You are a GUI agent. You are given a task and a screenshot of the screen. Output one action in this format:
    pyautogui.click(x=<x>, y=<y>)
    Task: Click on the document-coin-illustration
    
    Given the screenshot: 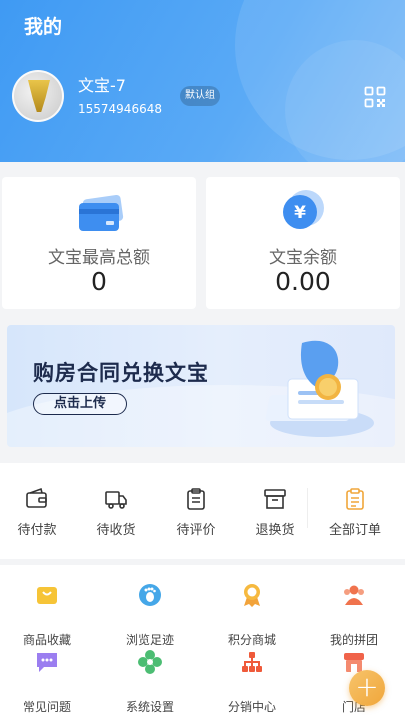 What is the action you would take?
    pyautogui.click(x=319, y=388)
    